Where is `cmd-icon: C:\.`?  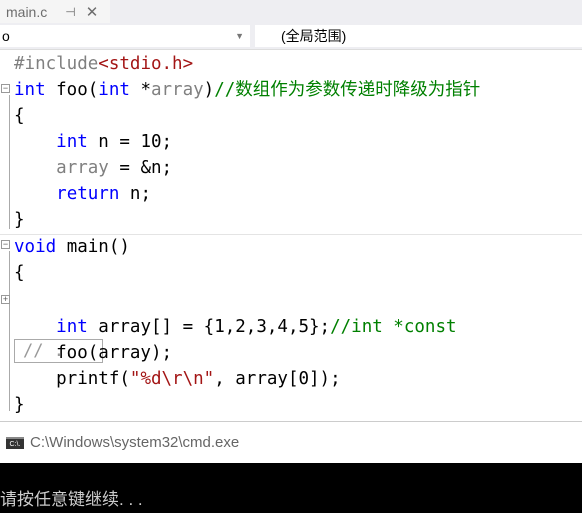 cmd-icon: C:\. is located at coordinates (15, 442).